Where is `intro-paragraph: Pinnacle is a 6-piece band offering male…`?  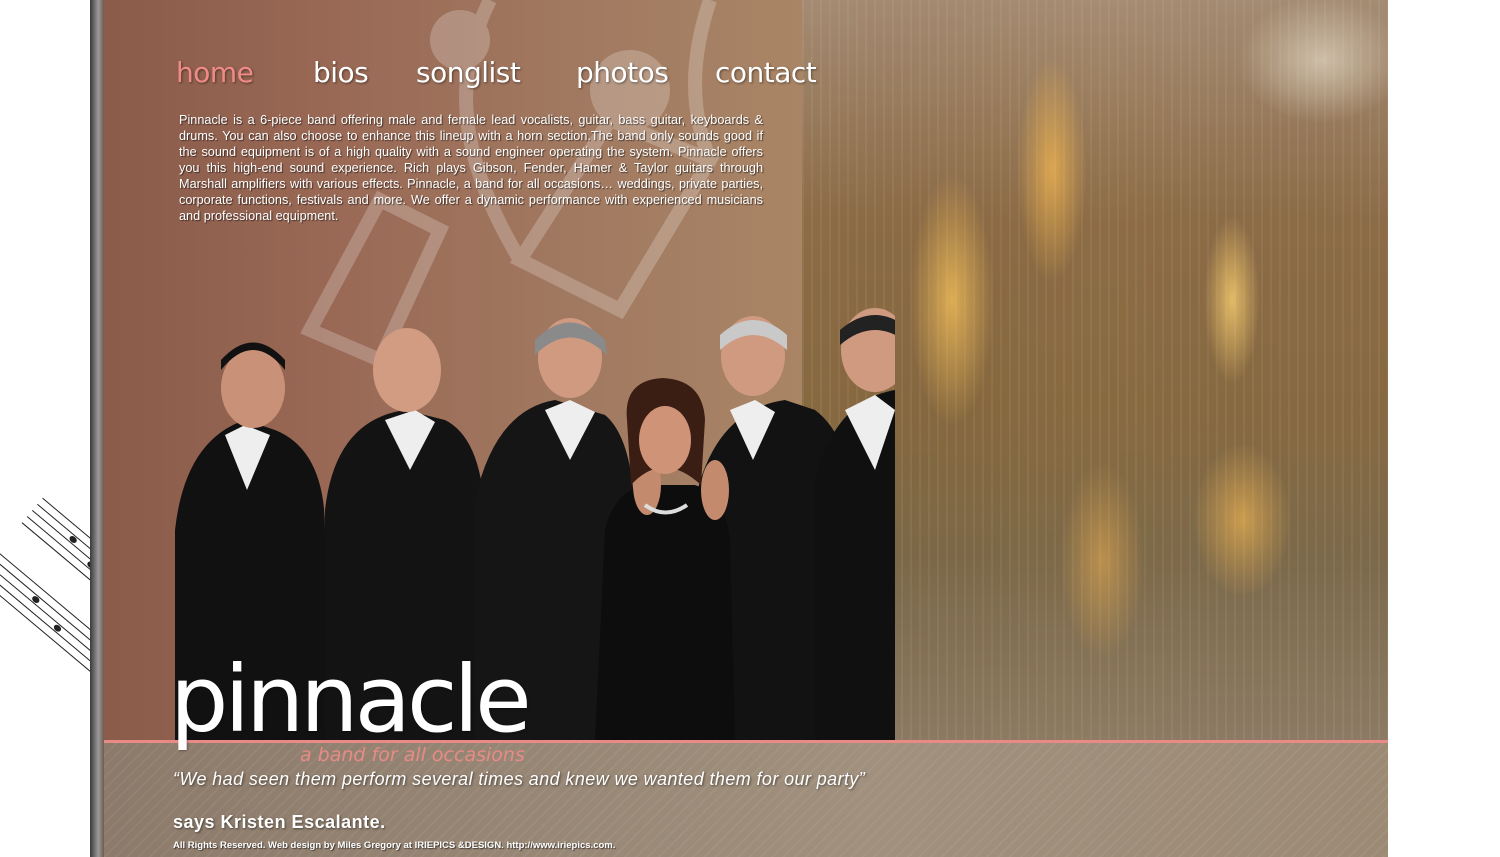
intro-paragraph: Pinnacle is a 6-piece band offering male… is located at coordinates (471, 168).